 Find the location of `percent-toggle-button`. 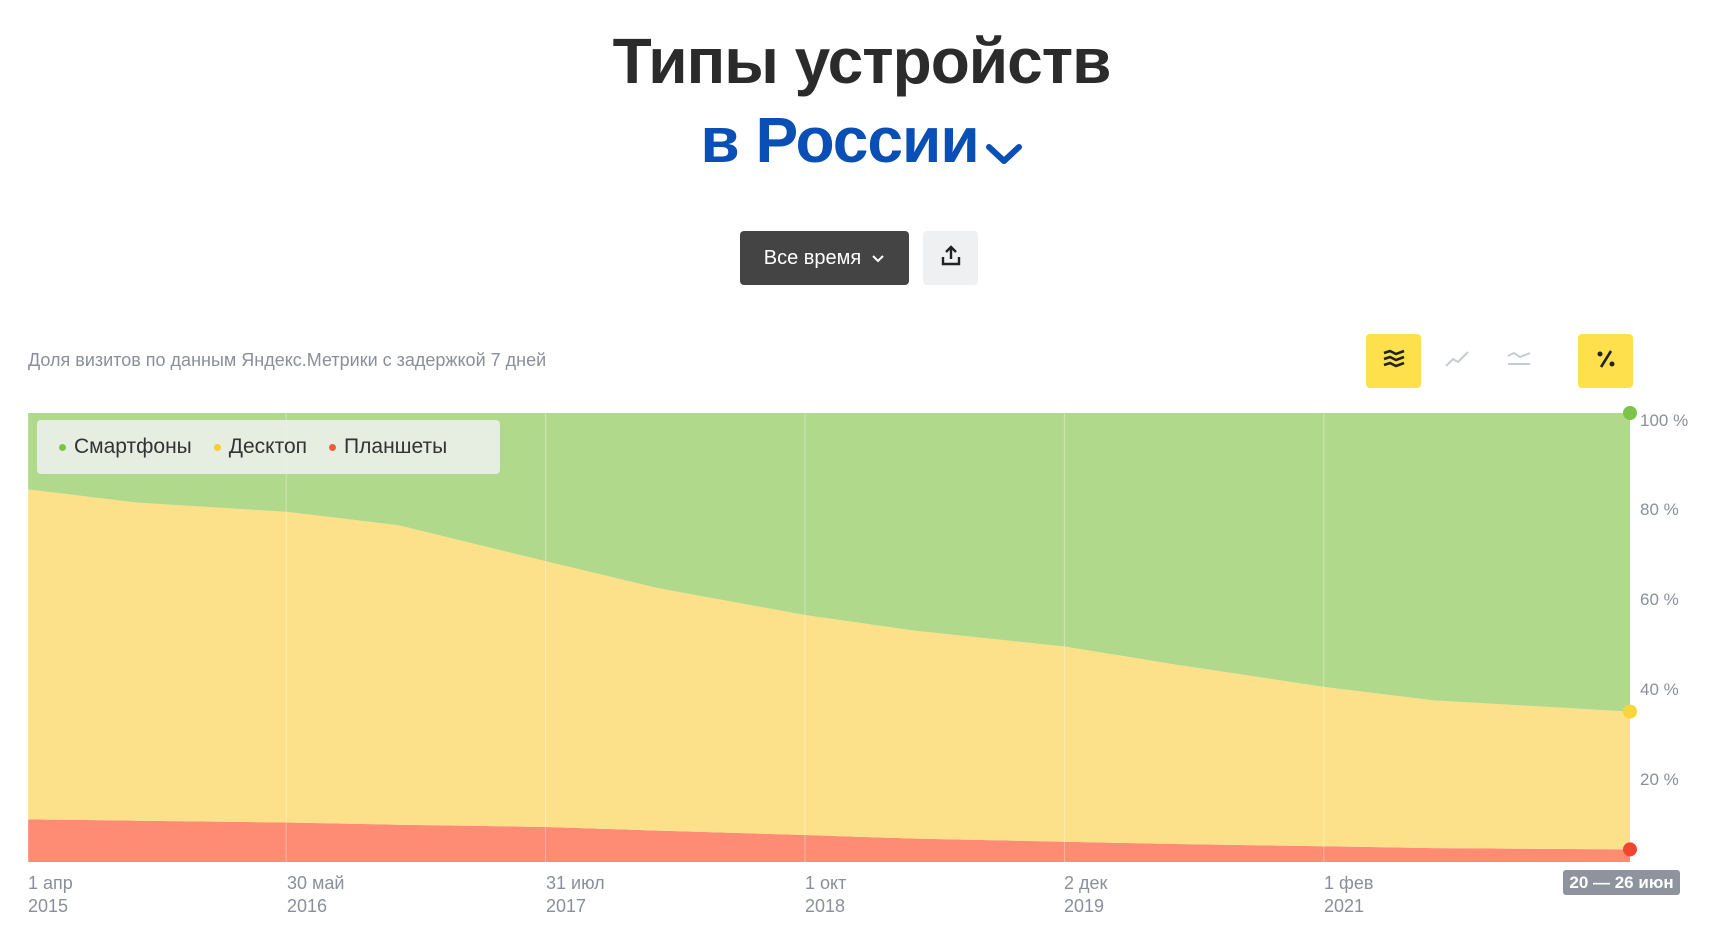

percent-toggle-button is located at coordinates (1605, 361).